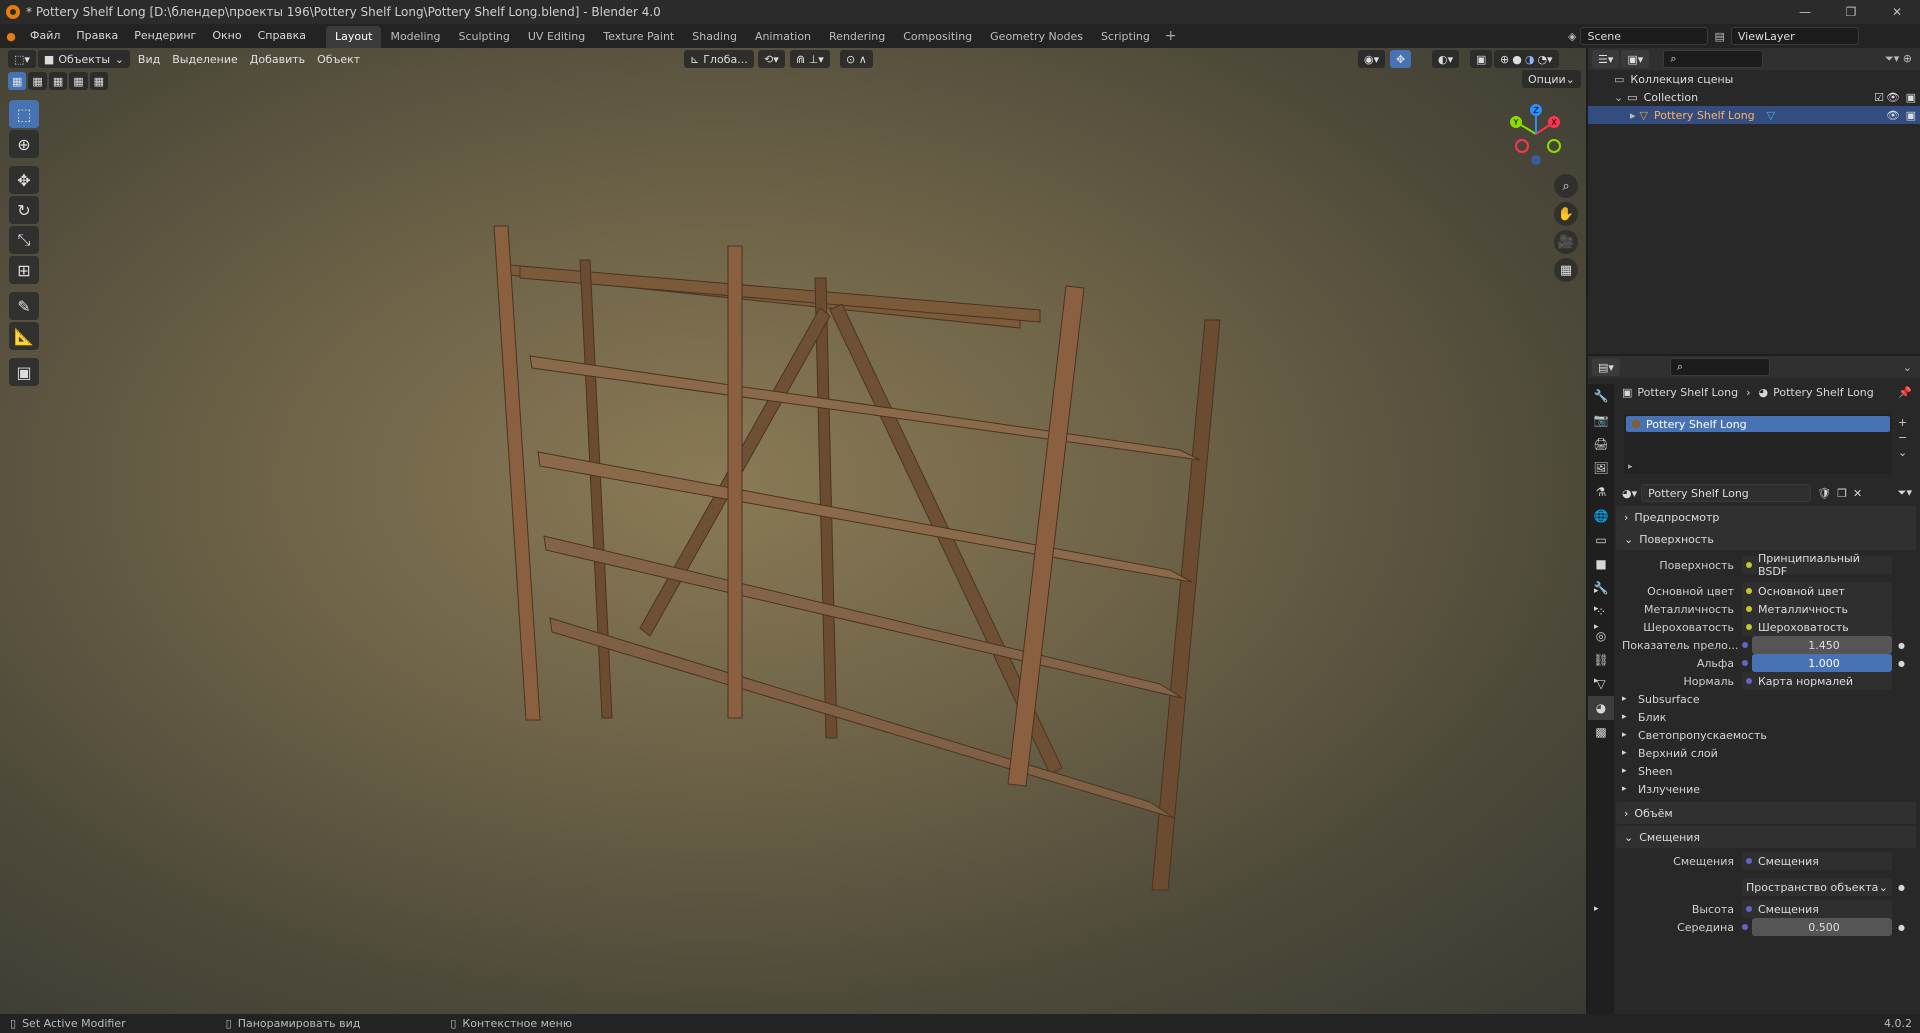 Image resolution: width=1920 pixels, height=1033 pixels. Describe the element at coordinates (282, 36) in the screenshot. I see `menu-help: Справка` at that location.